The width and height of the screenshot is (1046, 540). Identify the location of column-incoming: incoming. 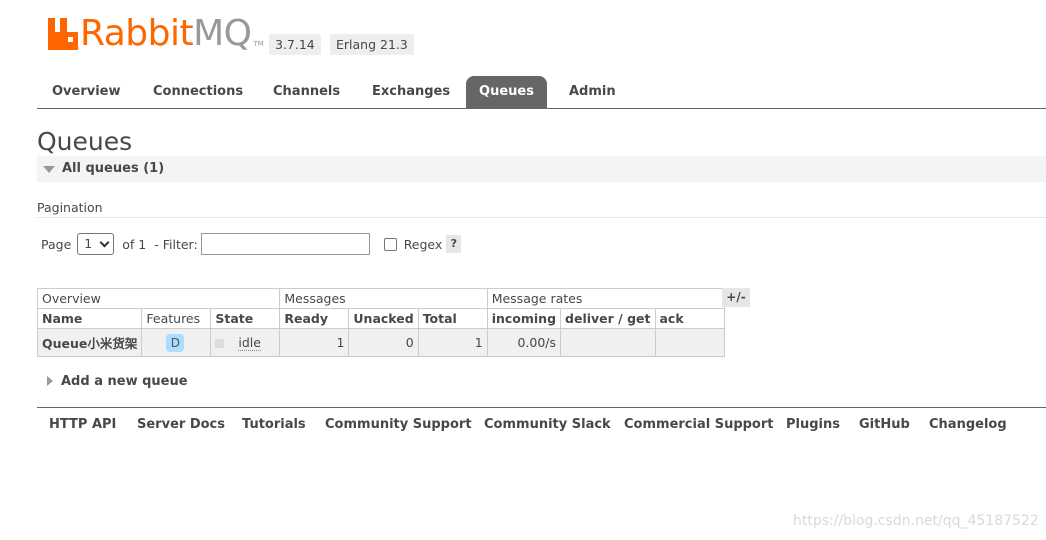
(524, 318).